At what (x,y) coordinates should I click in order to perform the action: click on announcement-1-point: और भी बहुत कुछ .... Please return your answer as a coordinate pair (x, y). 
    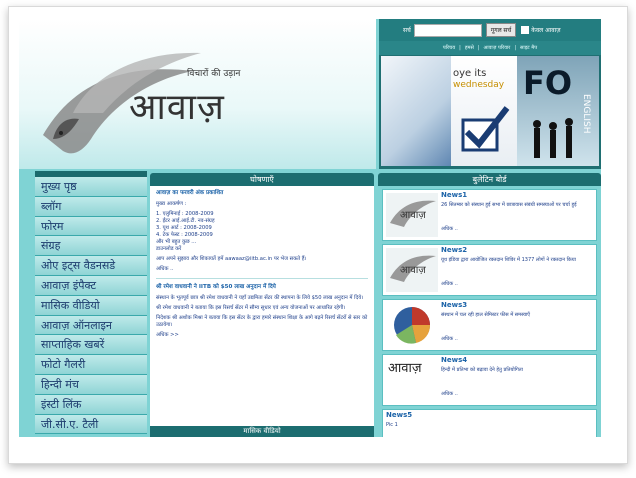
    Looking at the image, I should click on (176, 242).